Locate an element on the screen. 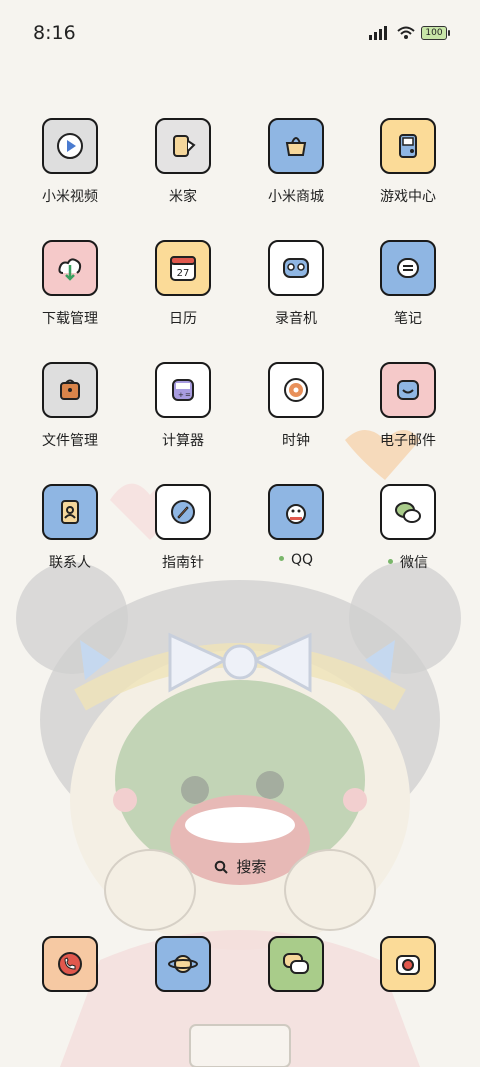 This screenshot has width=480, height=1067. app-label: 微信 is located at coordinates (408, 562).